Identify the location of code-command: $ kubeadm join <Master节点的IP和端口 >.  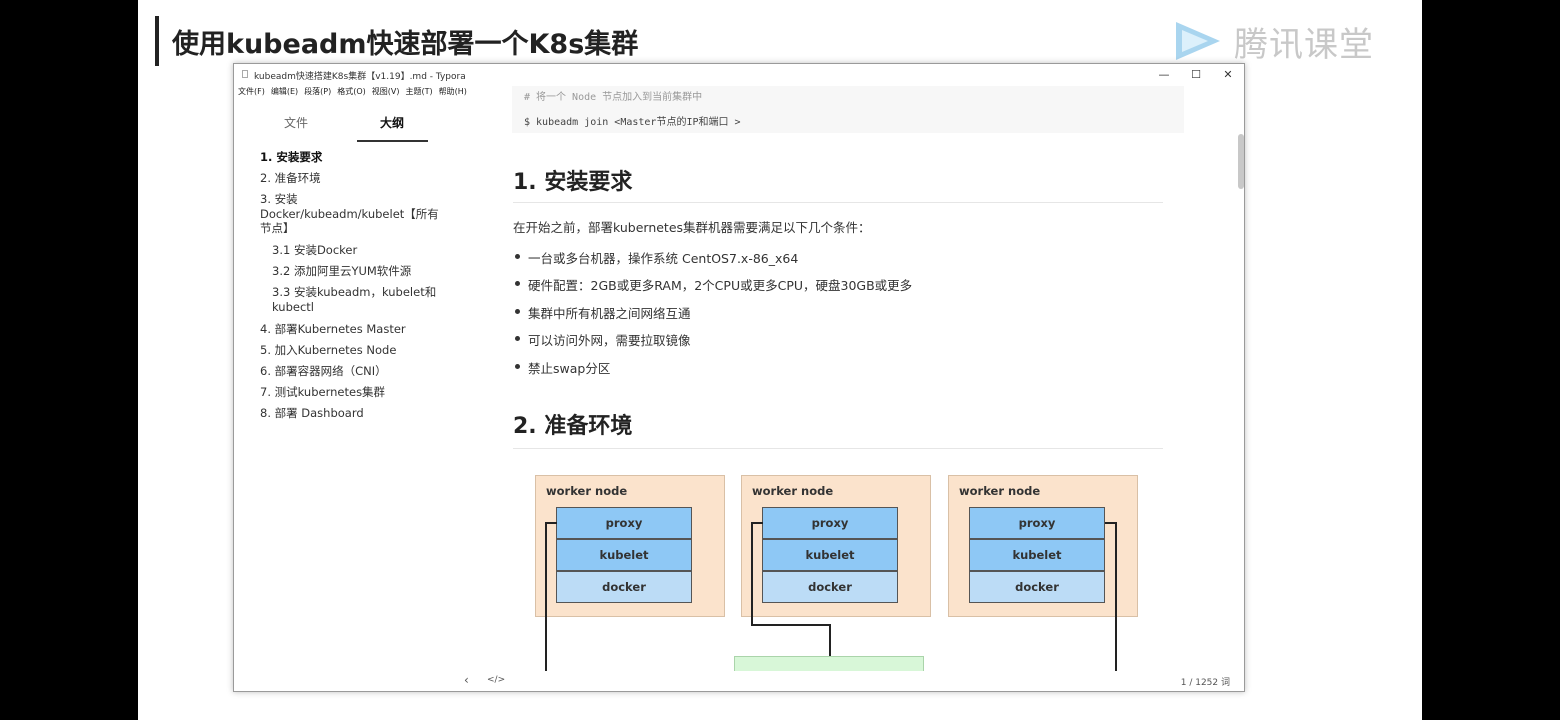
(632, 122).